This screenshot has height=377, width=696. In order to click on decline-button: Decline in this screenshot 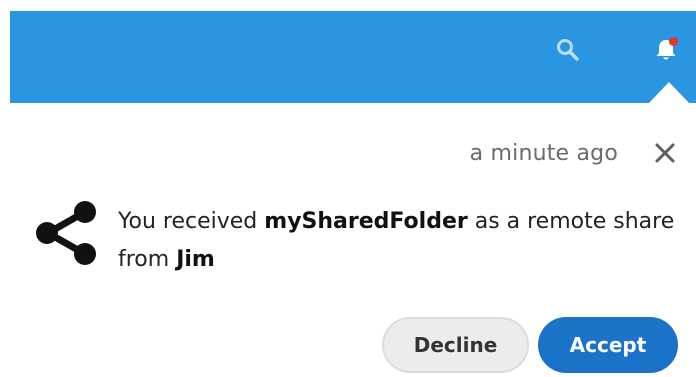, I will do `click(455, 345)`.